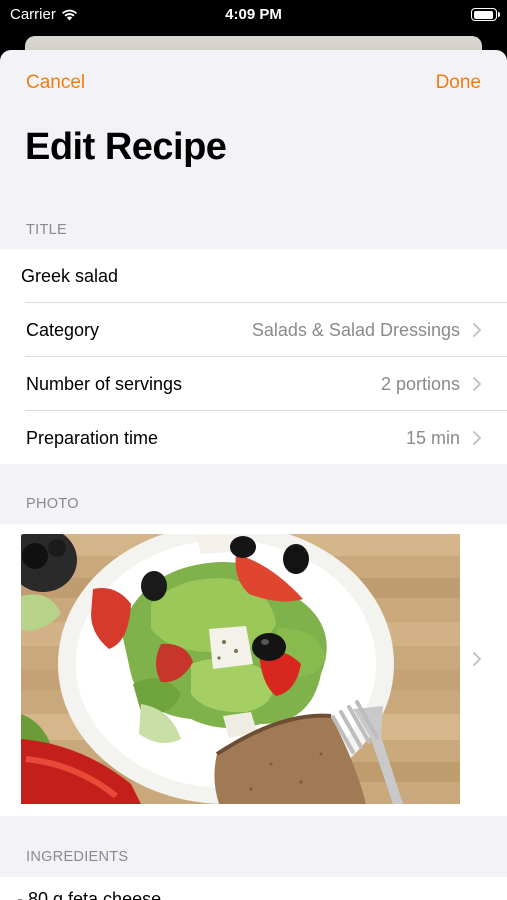  Describe the element at coordinates (253, 888) in the screenshot. I see `ingredients-group: - 80 g feta cheese` at that location.